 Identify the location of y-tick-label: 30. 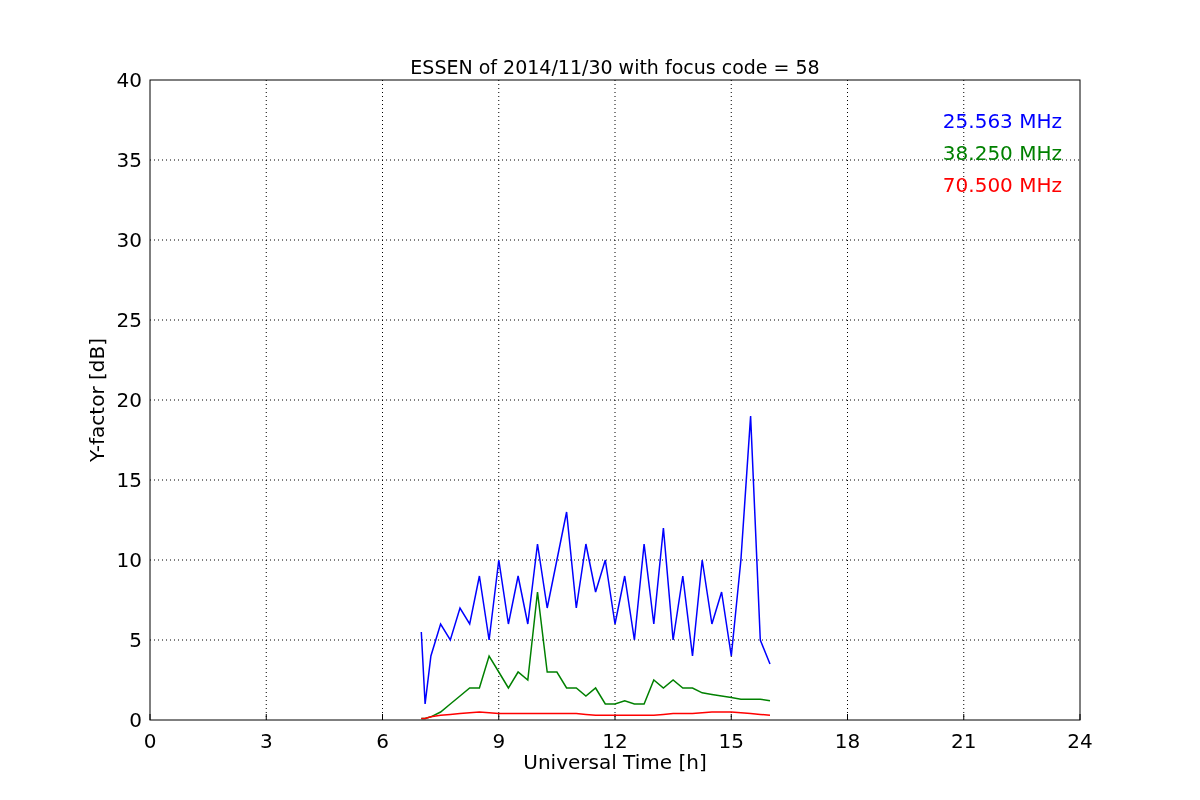
(129, 240).